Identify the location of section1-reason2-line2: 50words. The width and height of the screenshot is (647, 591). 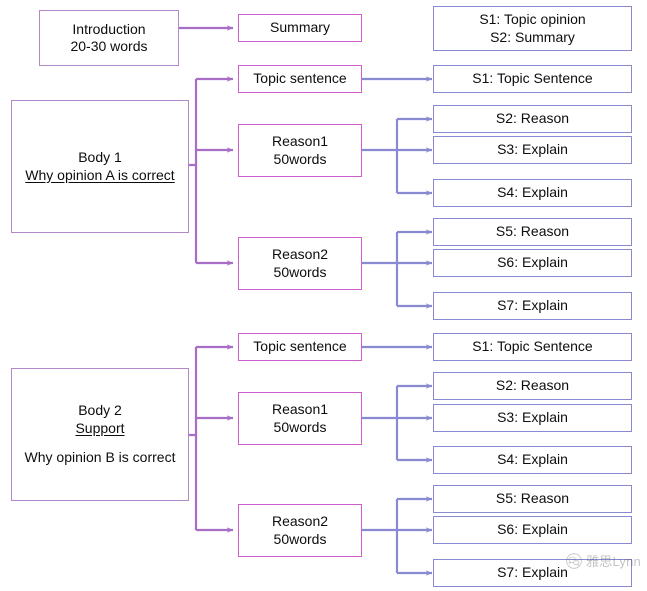
(300, 271).